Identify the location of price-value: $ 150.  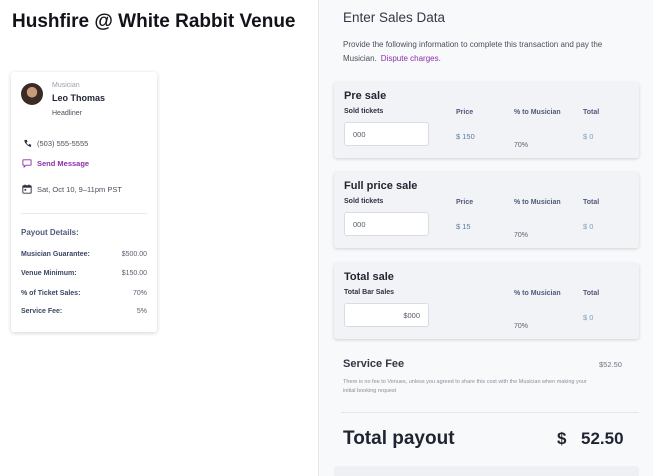
(465, 136).